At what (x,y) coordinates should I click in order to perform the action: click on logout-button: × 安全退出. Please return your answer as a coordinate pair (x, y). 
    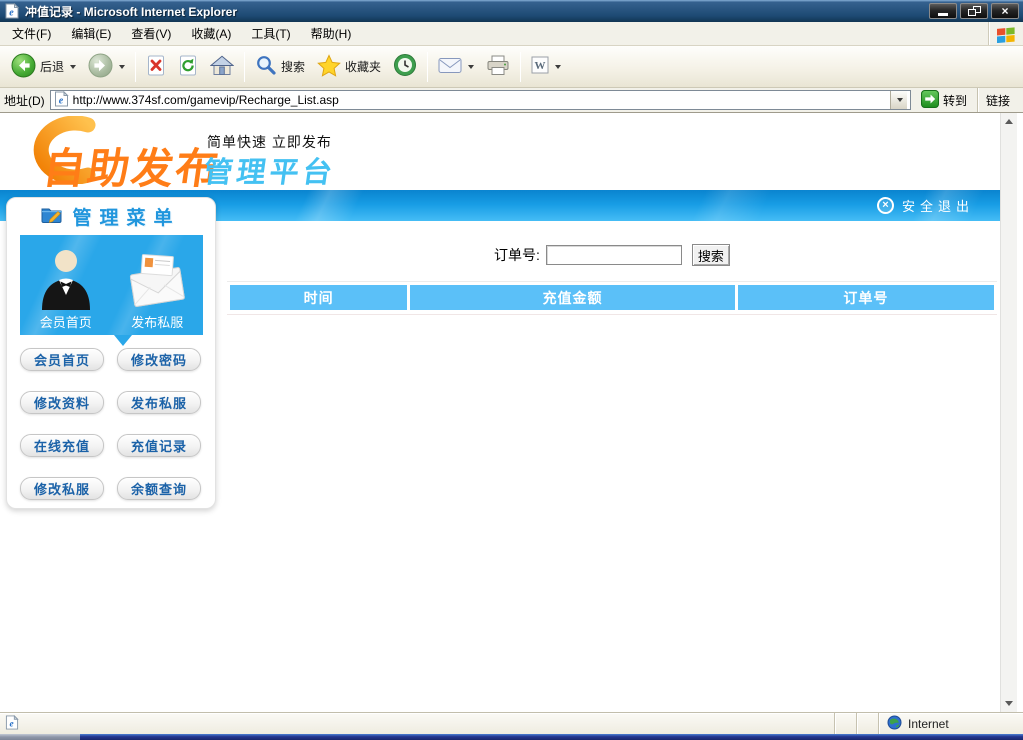
    Looking at the image, I should click on (925, 205).